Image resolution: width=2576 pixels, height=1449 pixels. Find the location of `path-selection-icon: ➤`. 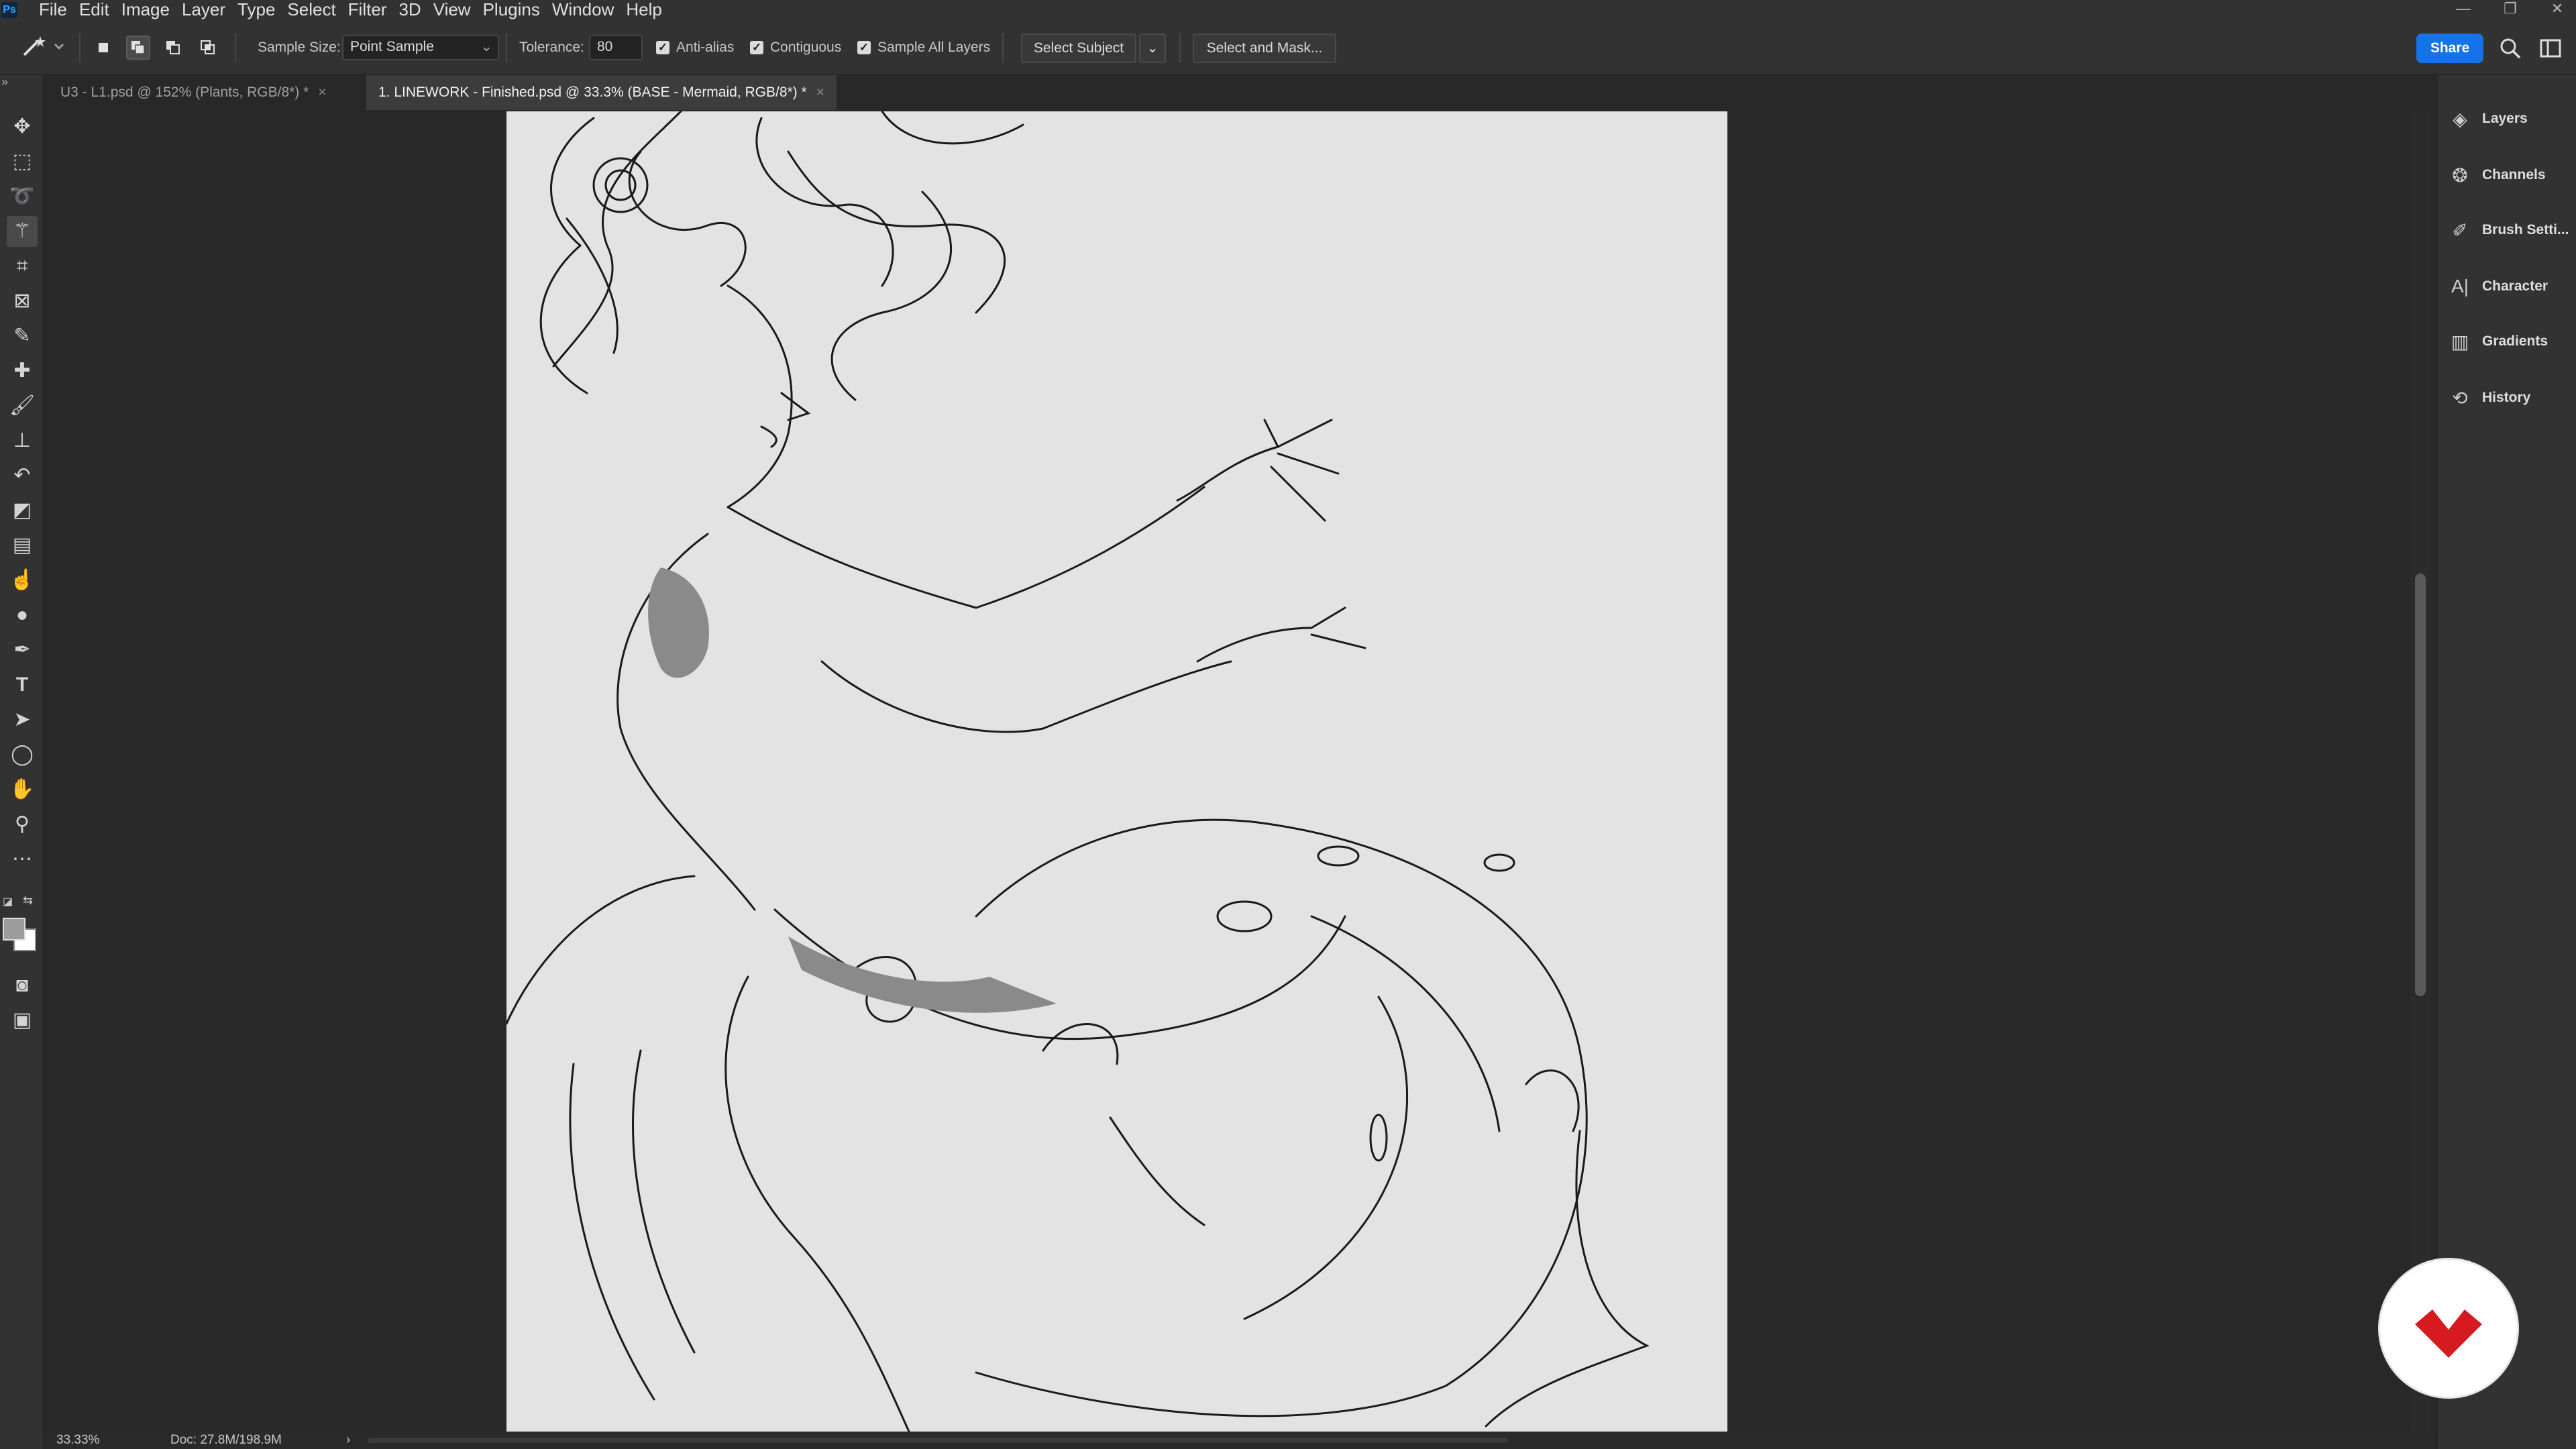

path-selection-icon: ➤ is located at coordinates (22, 719).